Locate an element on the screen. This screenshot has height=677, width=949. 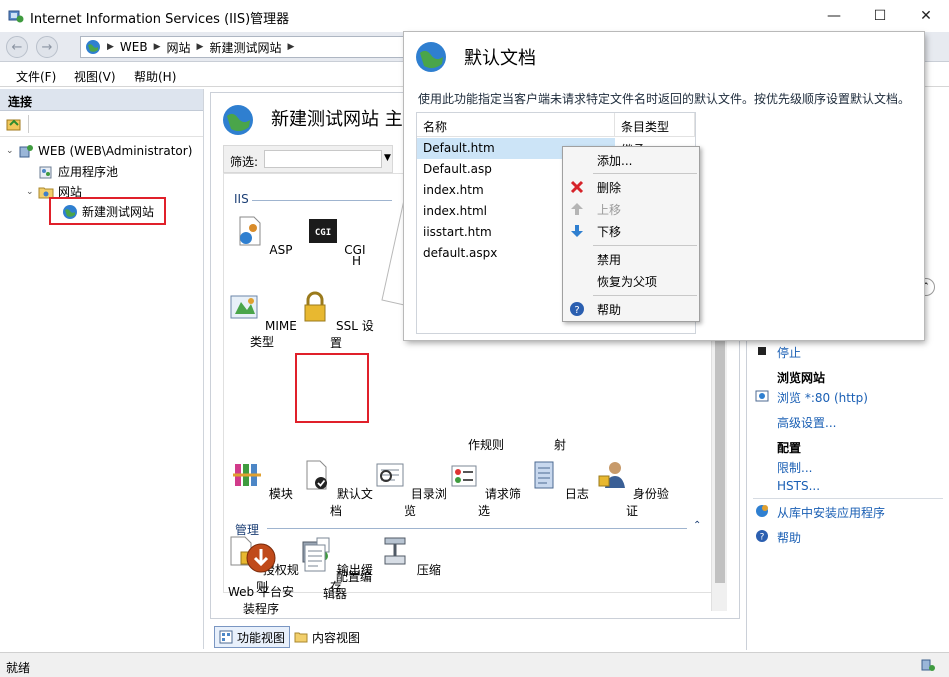
menu-item-delete: 删除 is located at coordinates (631, 187).